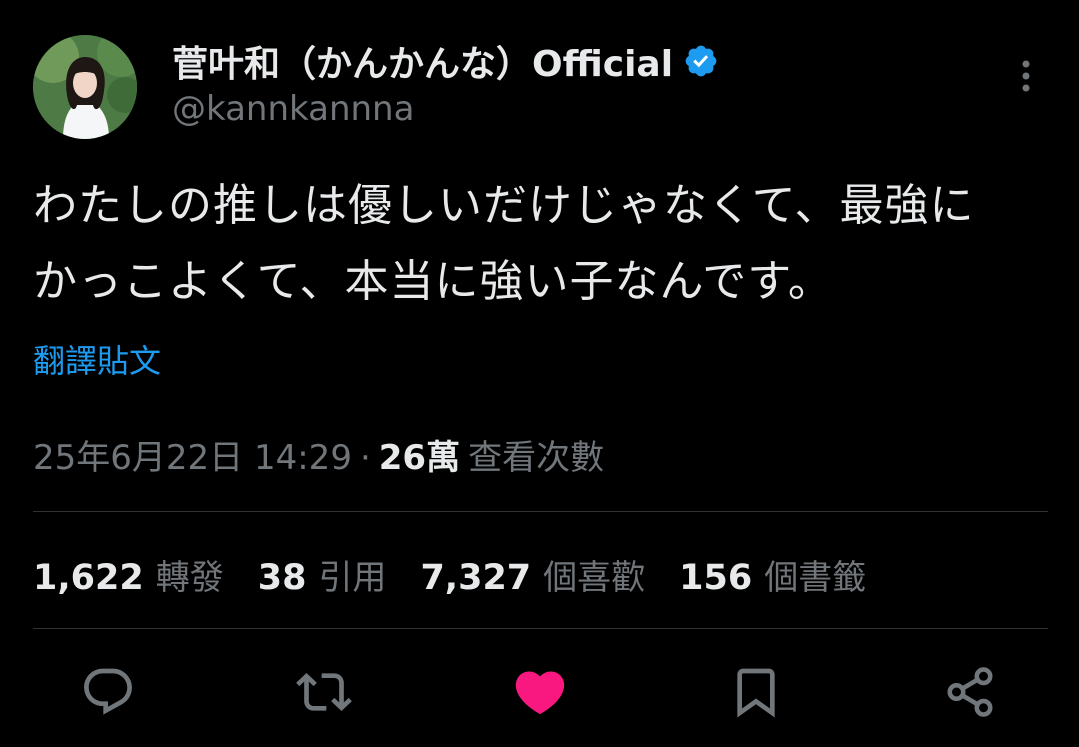 This screenshot has height=747, width=1079. I want to click on stat-label: 引用, so click(352, 578).